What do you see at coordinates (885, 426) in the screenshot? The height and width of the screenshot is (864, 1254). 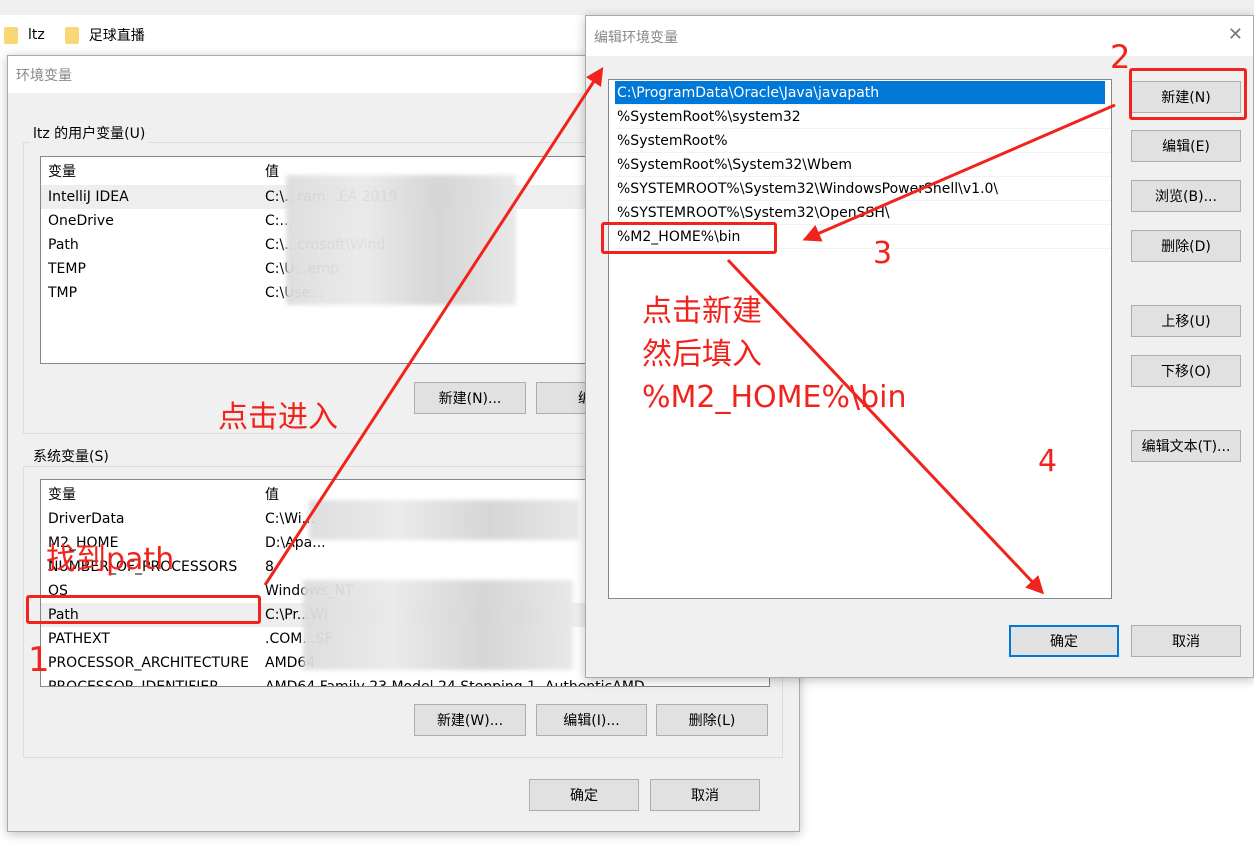 I see `arrow-to-ok` at bounding box center [885, 426].